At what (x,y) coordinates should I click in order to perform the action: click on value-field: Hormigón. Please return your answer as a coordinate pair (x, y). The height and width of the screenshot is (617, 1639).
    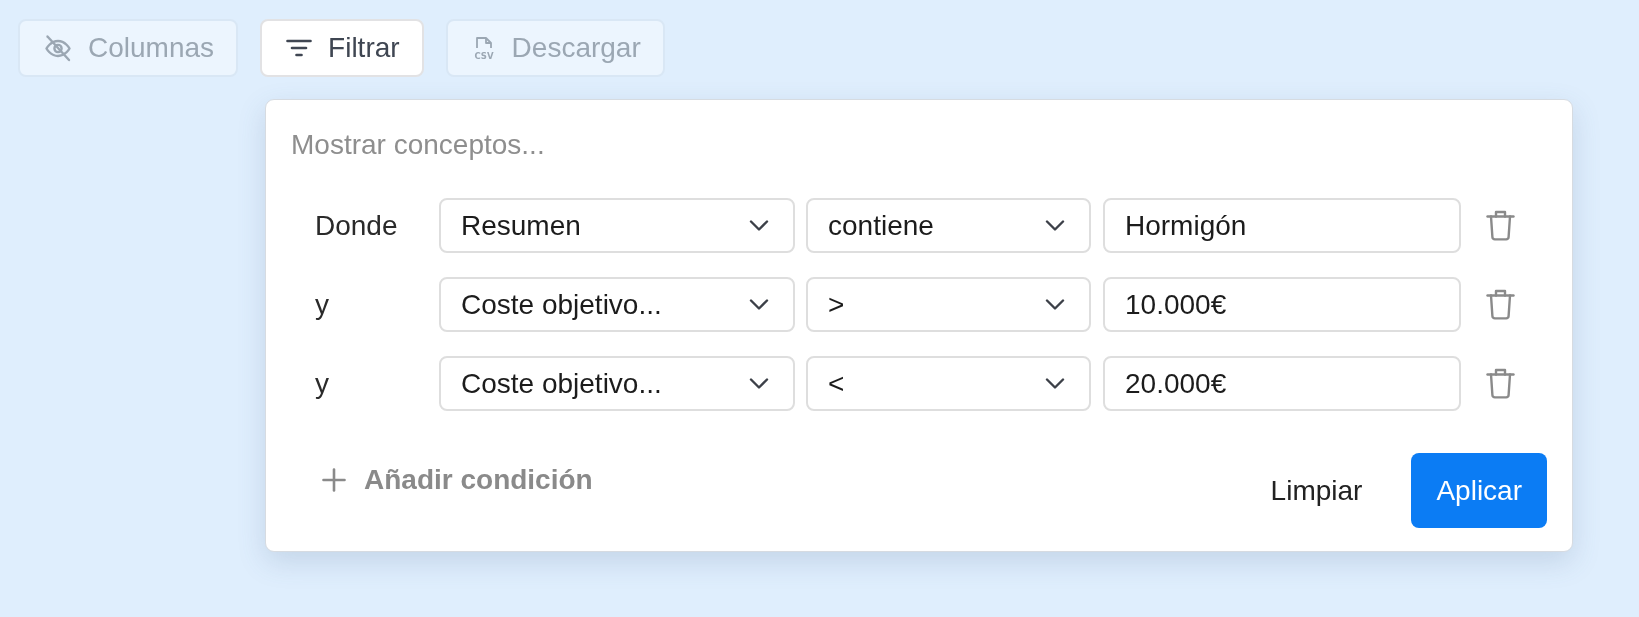
    Looking at the image, I should click on (1282, 225).